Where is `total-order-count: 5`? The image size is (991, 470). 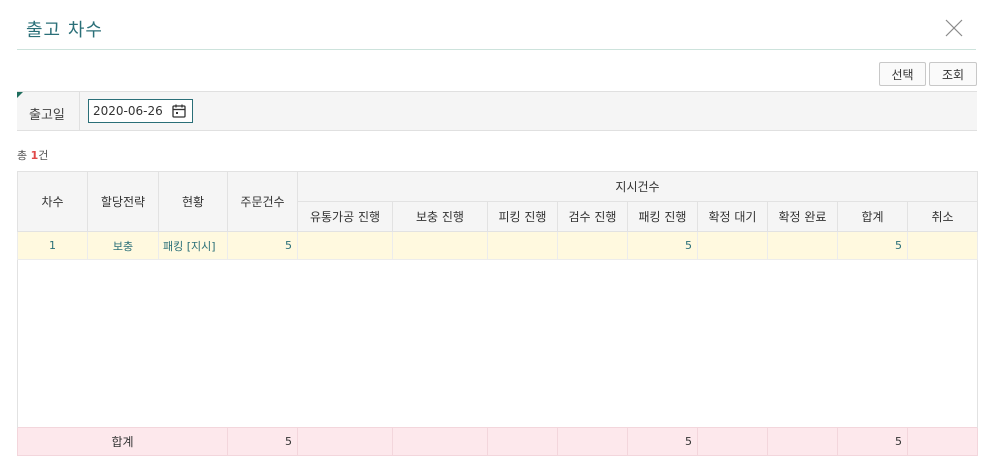 total-order-count: 5 is located at coordinates (262, 441).